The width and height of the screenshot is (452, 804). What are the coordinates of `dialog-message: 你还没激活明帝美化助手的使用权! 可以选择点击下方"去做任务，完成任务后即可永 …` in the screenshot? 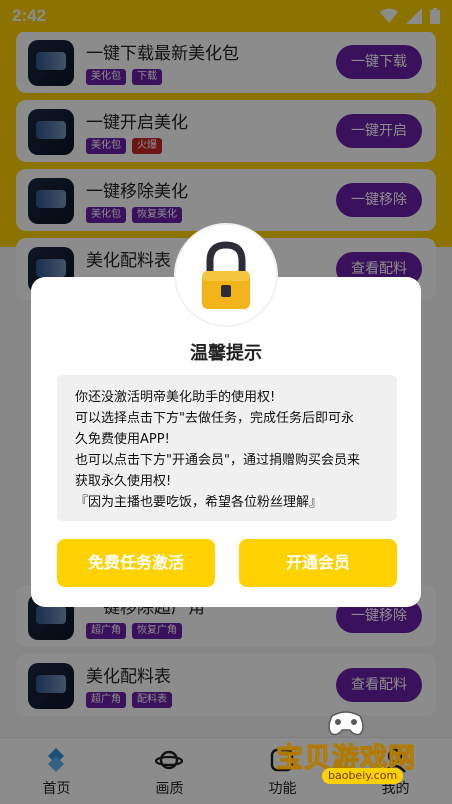 It's located at (227, 448).